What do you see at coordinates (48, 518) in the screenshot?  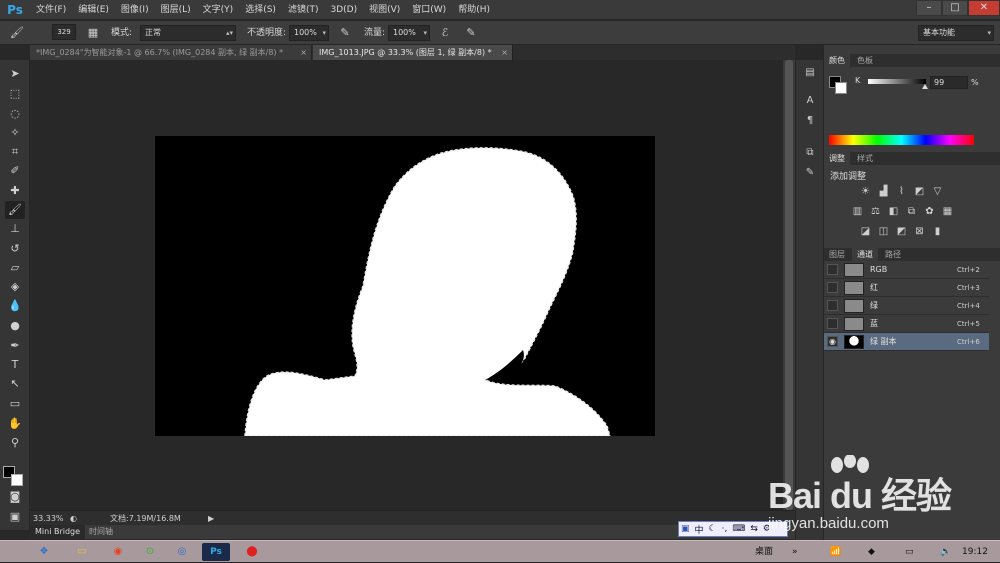 I see `zoom-level: 33.33%` at bounding box center [48, 518].